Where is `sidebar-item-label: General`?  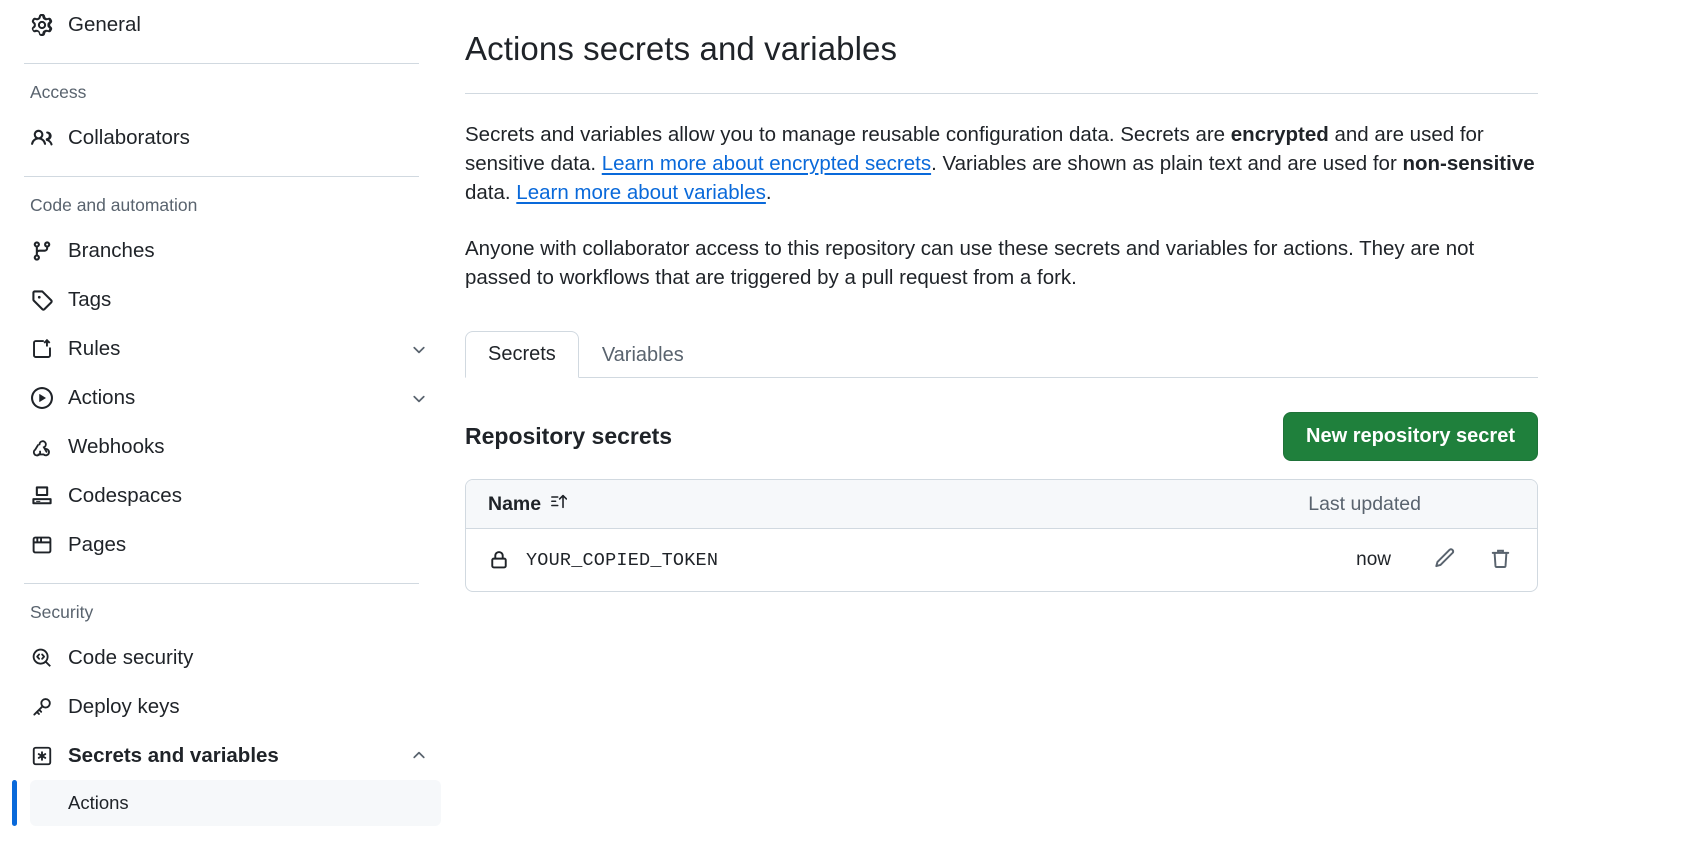
sidebar-item-label: General is located at coordinates (104, 24).